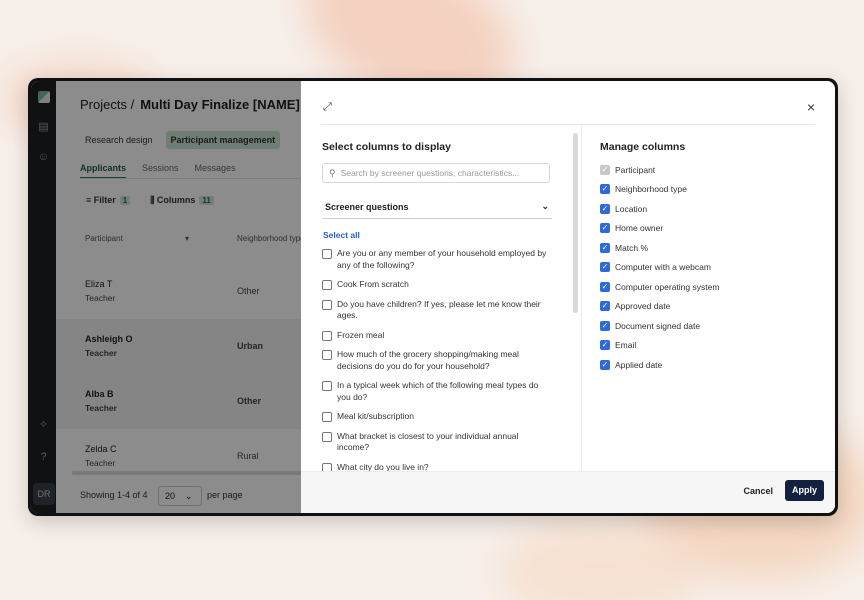  Describe the element at coordinates (327, 107) in the screenshot. I see `expand-icon: ⤢` at that location.